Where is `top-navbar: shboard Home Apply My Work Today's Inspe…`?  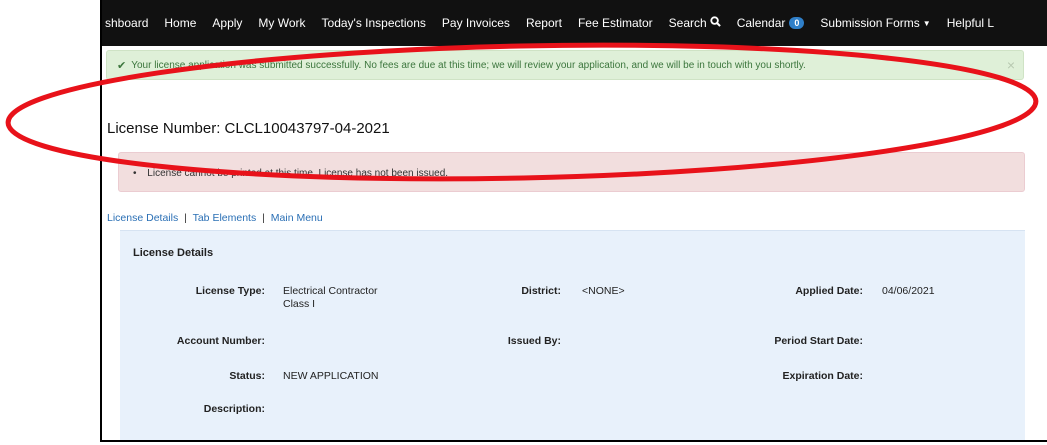 top-navbar: shboard Home Apply My Work Today's Inspe… is located at coordinates (574, 23).